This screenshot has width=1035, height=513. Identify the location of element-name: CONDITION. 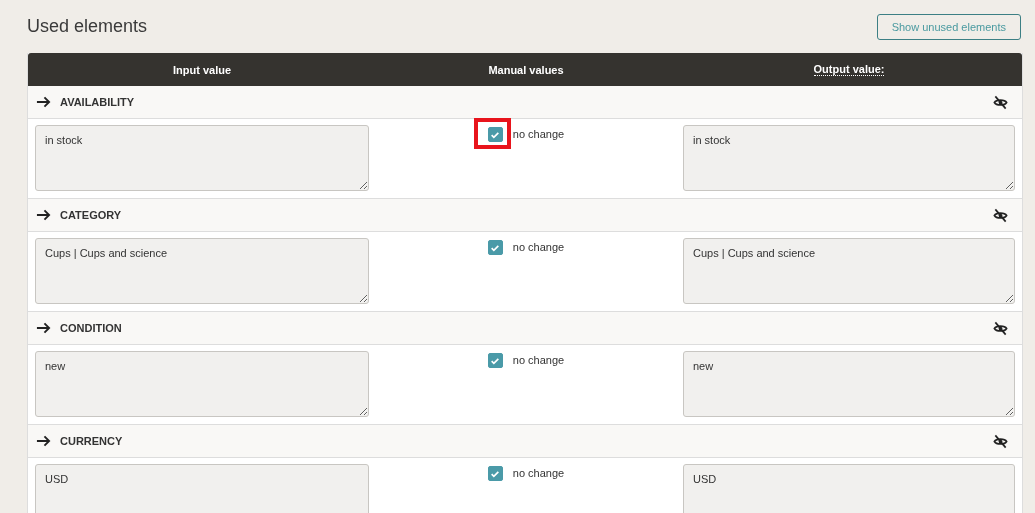
(91, 328).